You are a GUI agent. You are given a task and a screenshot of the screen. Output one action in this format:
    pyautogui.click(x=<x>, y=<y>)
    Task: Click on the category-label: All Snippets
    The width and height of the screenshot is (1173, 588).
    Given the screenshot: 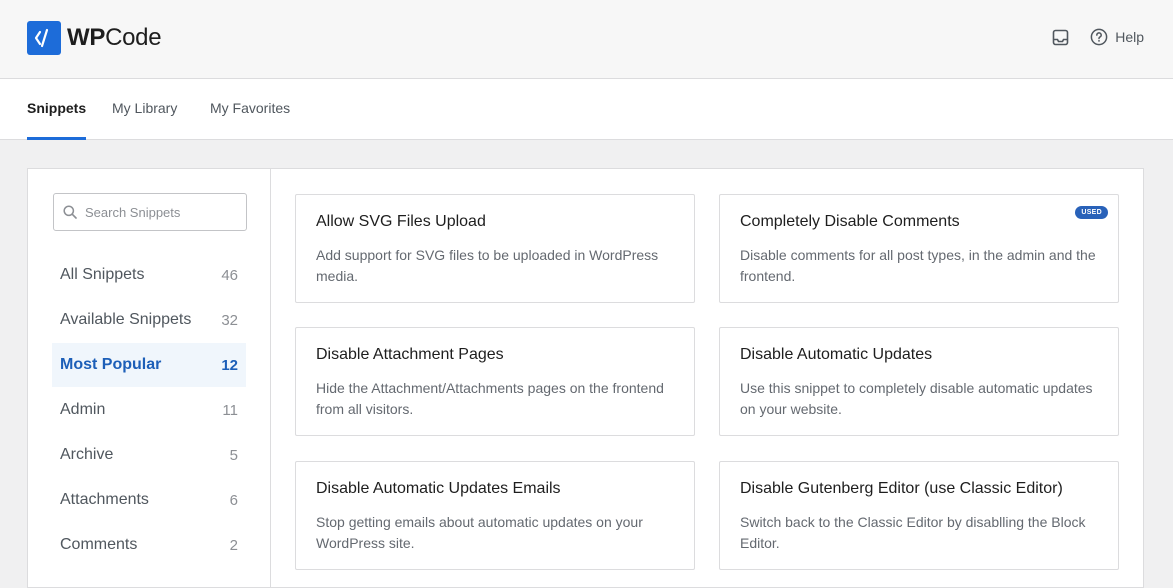 What is the action you would take?
    pyautogui.click(x=102, y=274)
    